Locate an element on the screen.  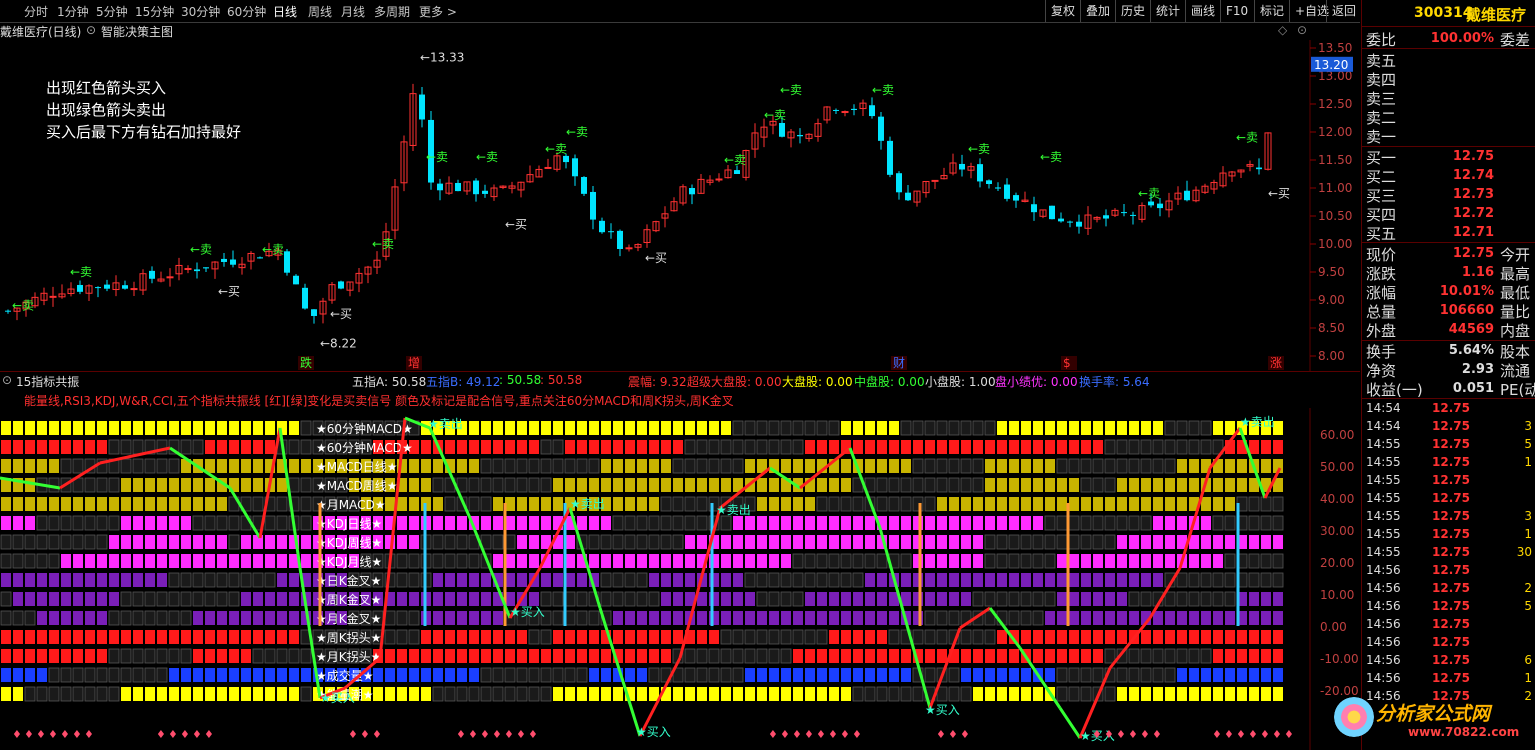
bid-row: 买三 12.73 is located at coordinates (1449, 195).